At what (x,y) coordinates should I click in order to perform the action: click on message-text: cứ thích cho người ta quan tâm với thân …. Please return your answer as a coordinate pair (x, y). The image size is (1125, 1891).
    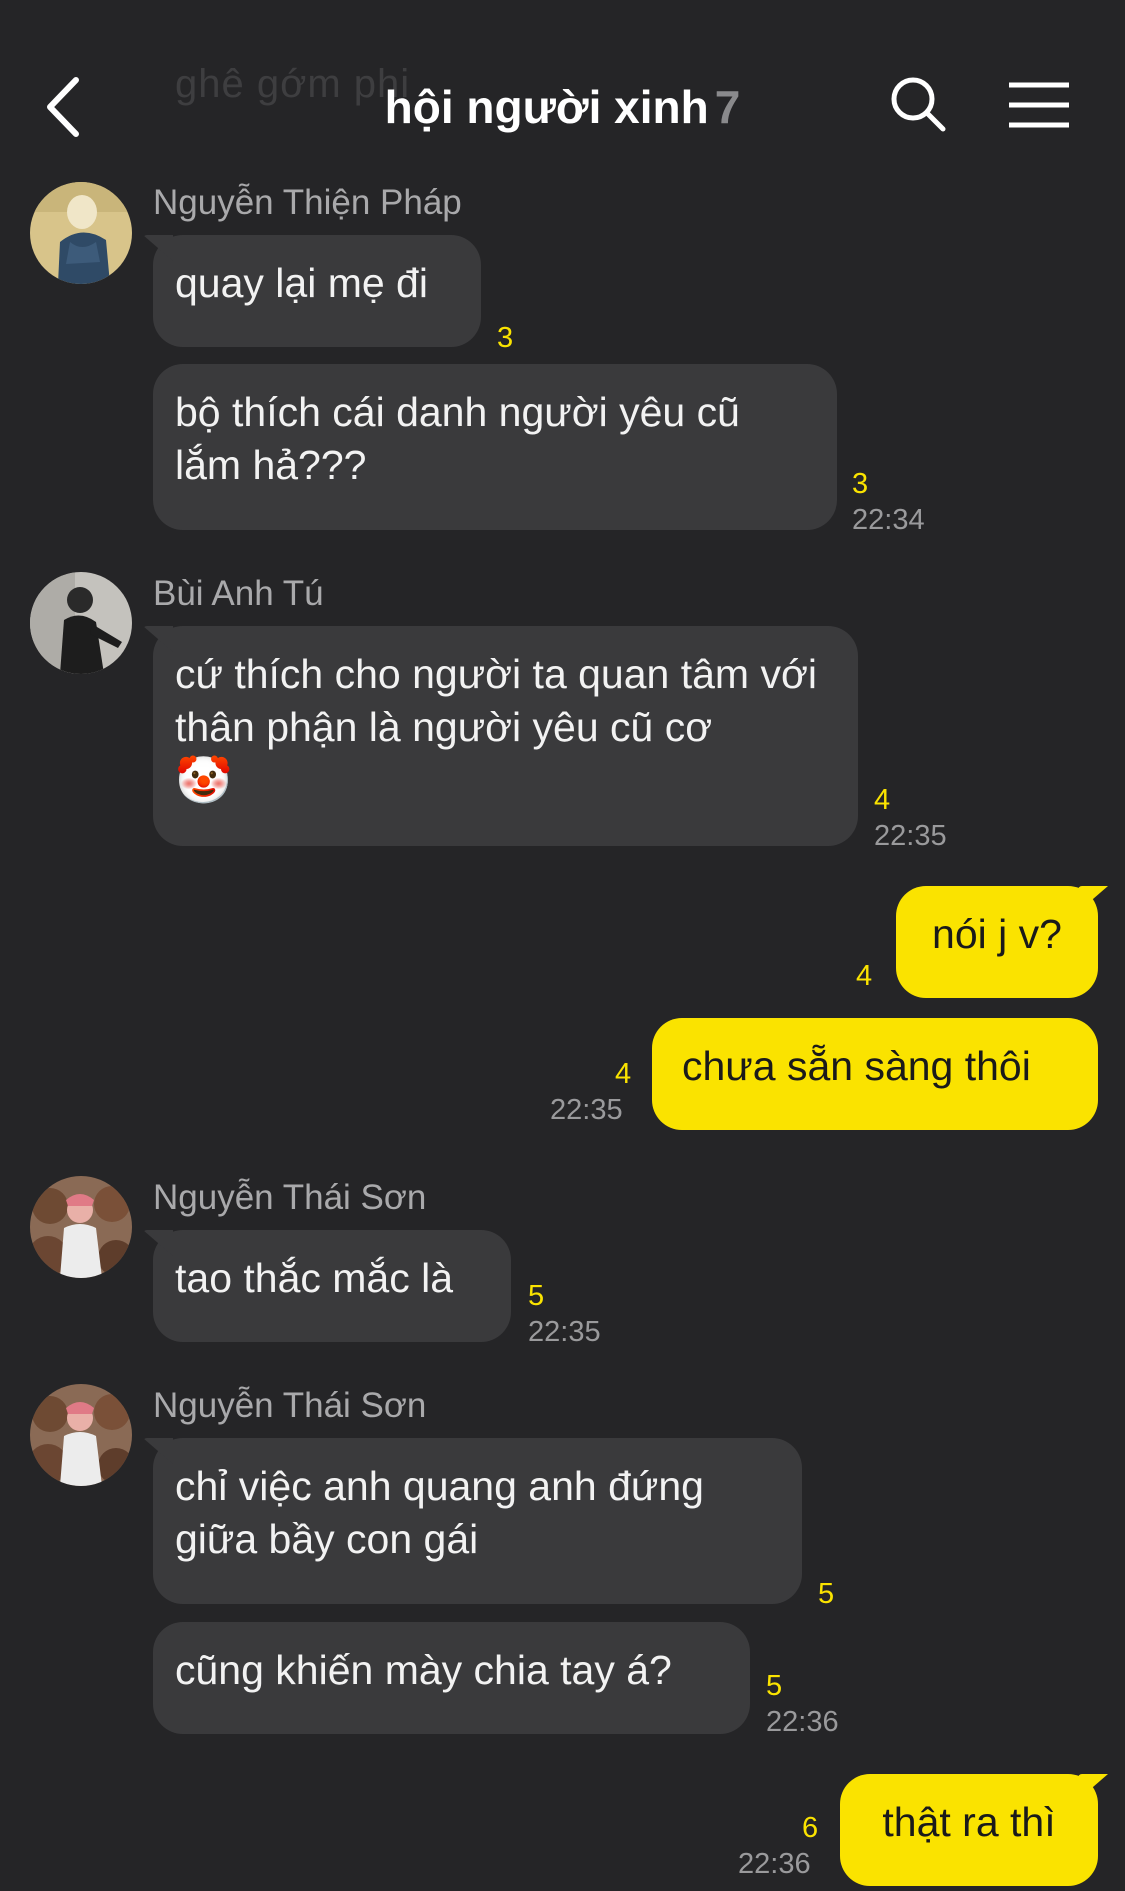
    Looking at the image, I should click on (496, 700).